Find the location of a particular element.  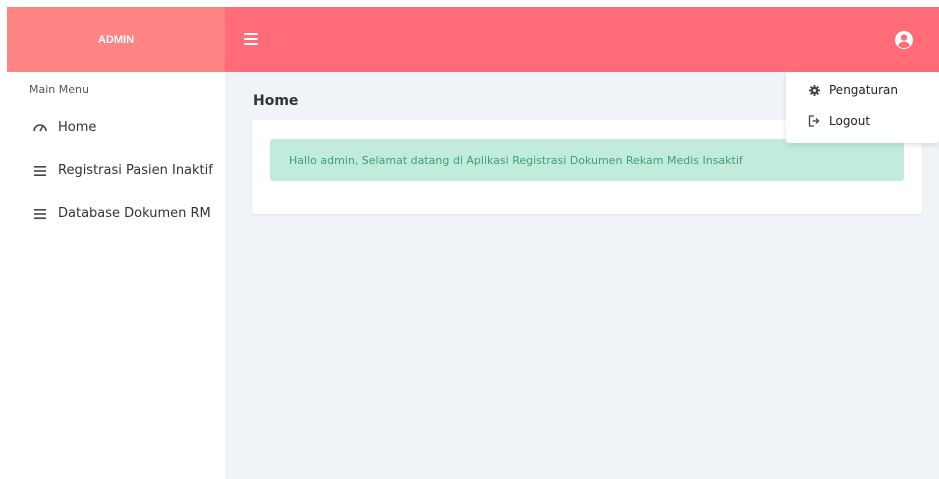

sidebar-item-home: Home is located at coordinates (64, 127).